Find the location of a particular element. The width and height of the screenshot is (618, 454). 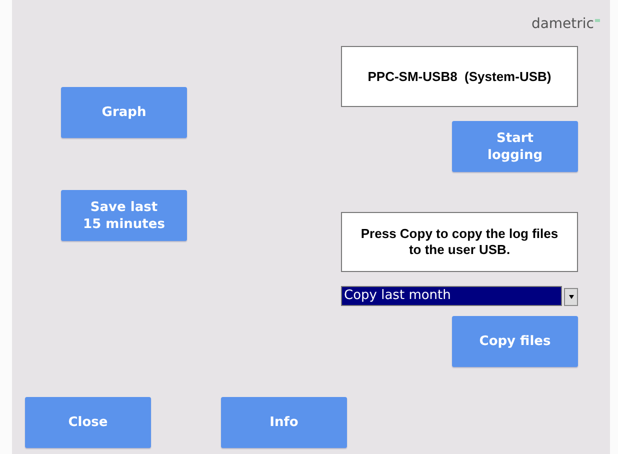

info-button: Info is located at coordinates (284, 422).